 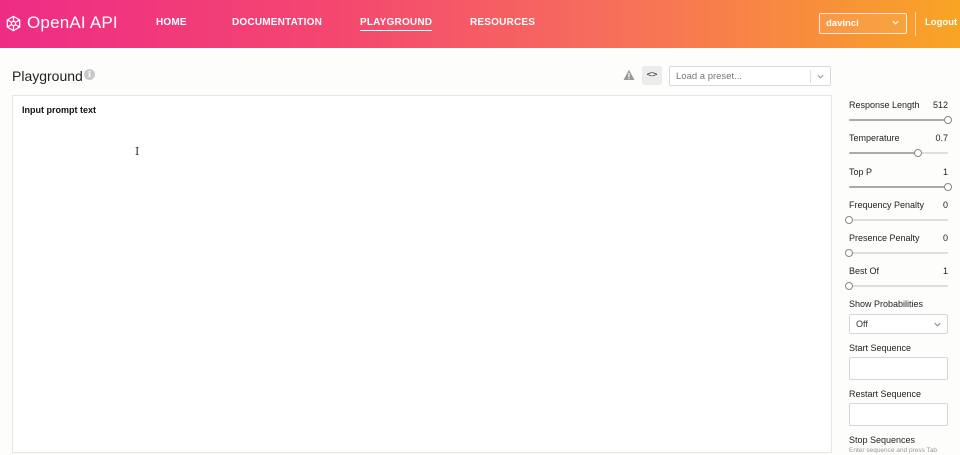 I want to click on show-probabilities-select: Off, so click(x=898, y=324).